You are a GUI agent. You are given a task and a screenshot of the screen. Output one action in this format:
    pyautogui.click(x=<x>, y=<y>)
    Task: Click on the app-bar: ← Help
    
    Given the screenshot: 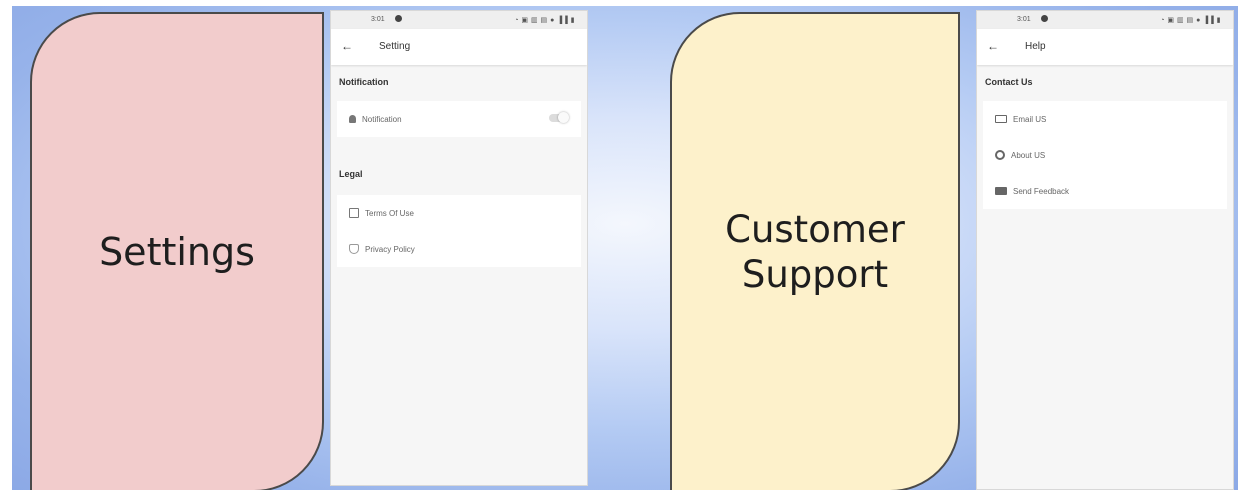 What is the action you would take?
    pyautogui.click(x=1105, y=47)
    